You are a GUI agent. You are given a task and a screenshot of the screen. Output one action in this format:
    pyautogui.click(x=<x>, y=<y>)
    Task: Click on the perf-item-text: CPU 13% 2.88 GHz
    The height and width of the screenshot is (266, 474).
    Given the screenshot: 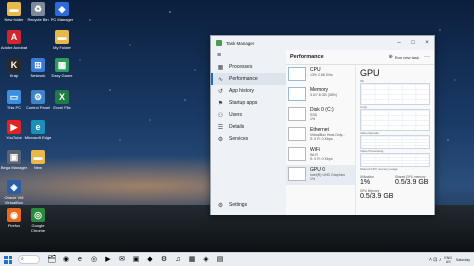 What is the action you would take?
    pyautogui.click(x=321, y=76)
    